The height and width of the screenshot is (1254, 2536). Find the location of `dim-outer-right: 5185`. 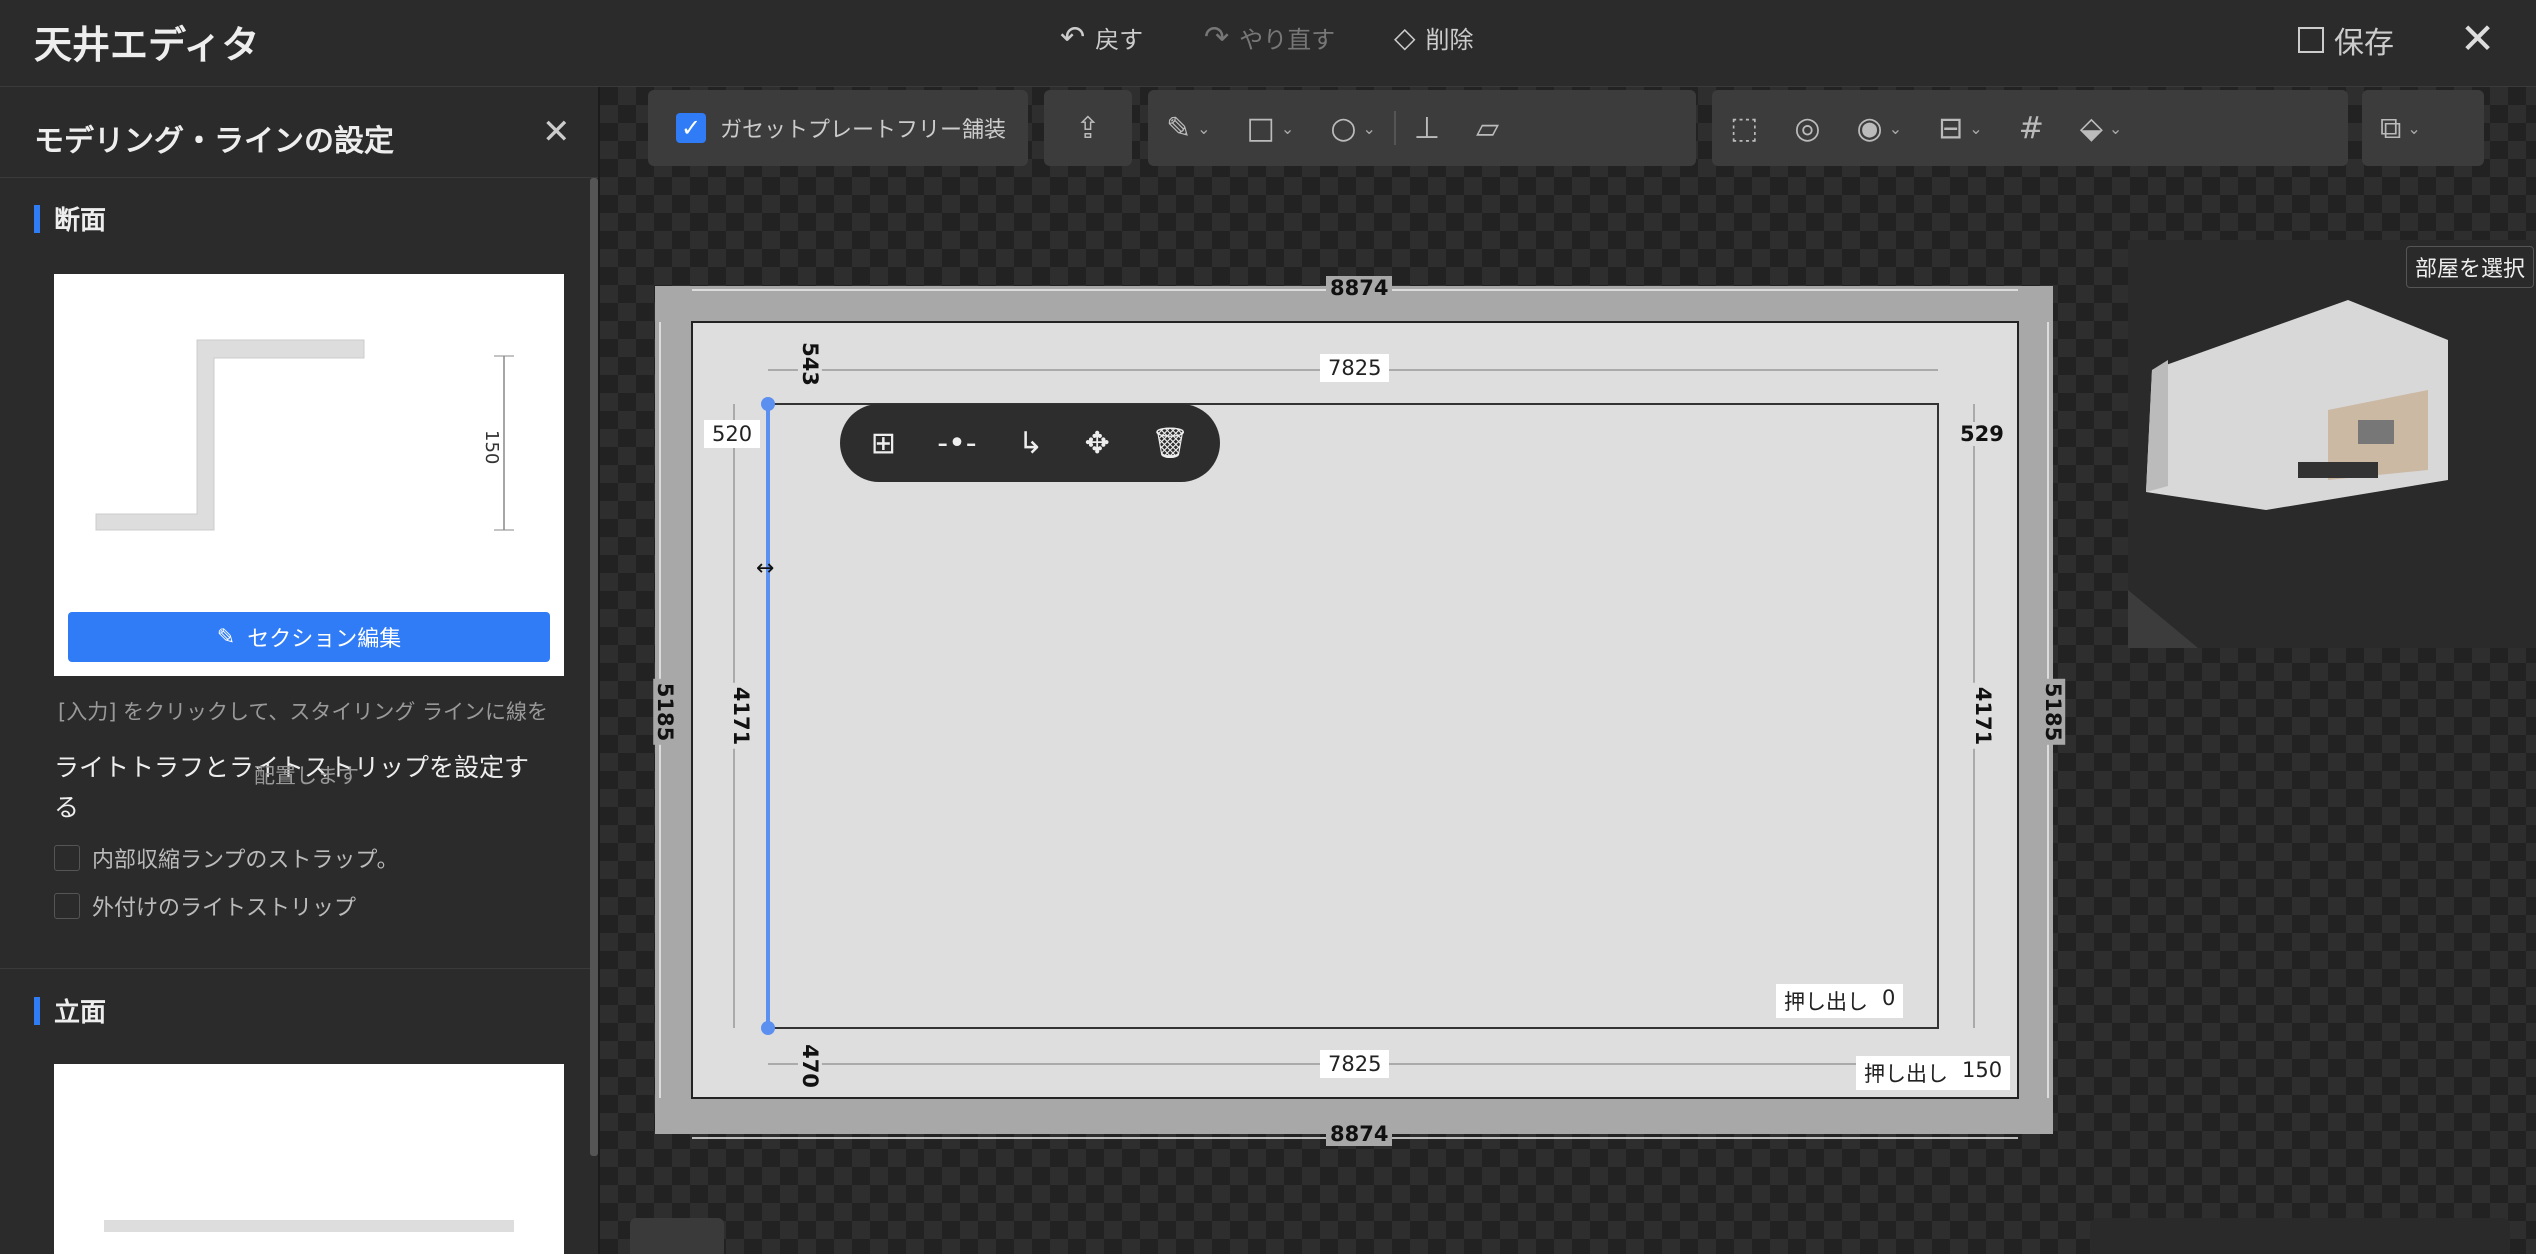

dim-outer-right: 5185 is located at coordinates (2053, 712).